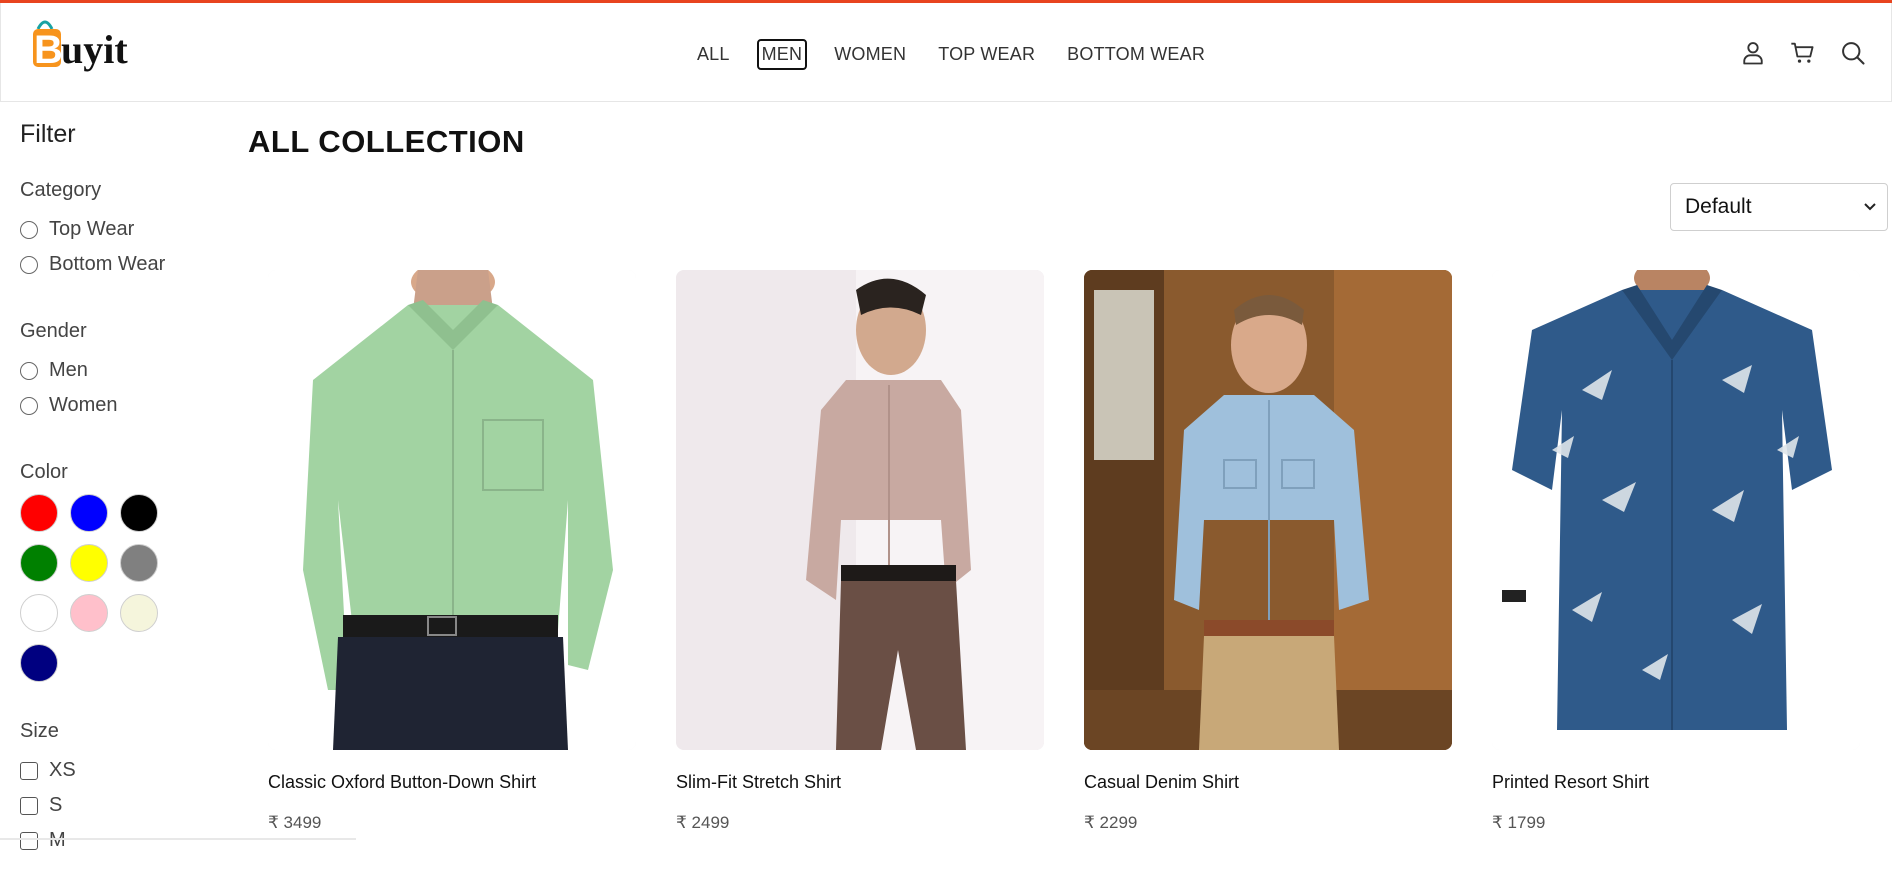 Image resolution: width=1892 pixels, height=896 pixels. What do you see at coordinates (295, 822) in the screenshot?
I see `product-price: ₹ 3499` at bounding box center [295, 822].